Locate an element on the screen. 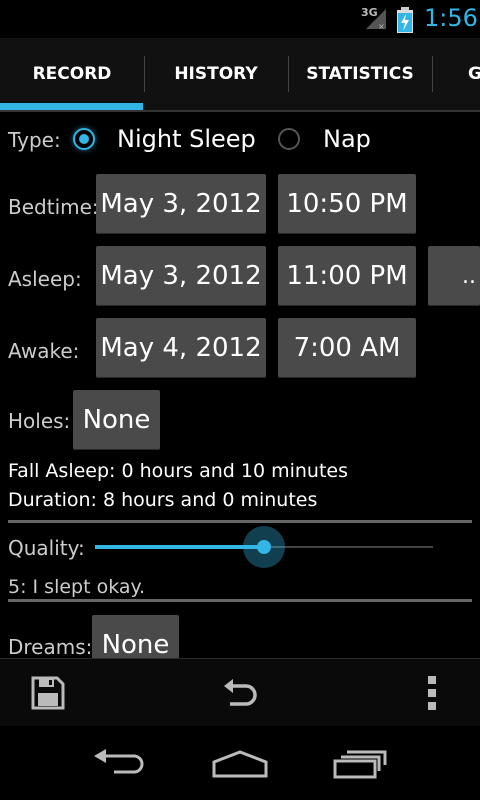 The image size is (480, 800). tab-bar: RECORD HISTORY STATISTICS G is located at coordinates (240, 75).